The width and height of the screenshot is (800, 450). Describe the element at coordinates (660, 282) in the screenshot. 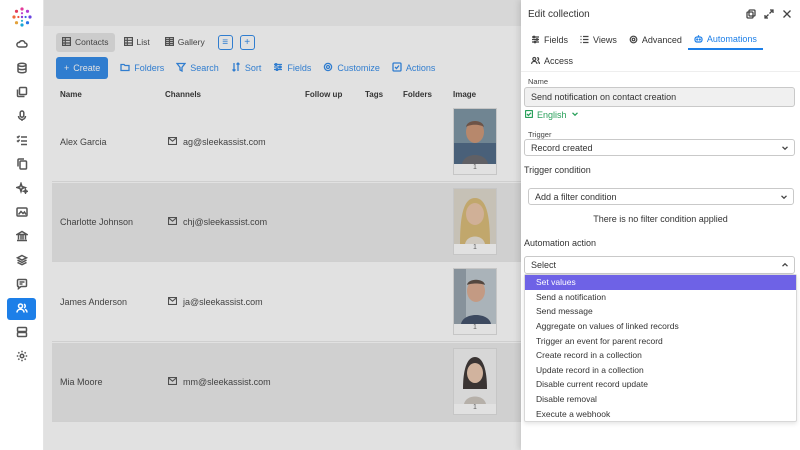

I see `action-option-set-values: Set values` at that location.